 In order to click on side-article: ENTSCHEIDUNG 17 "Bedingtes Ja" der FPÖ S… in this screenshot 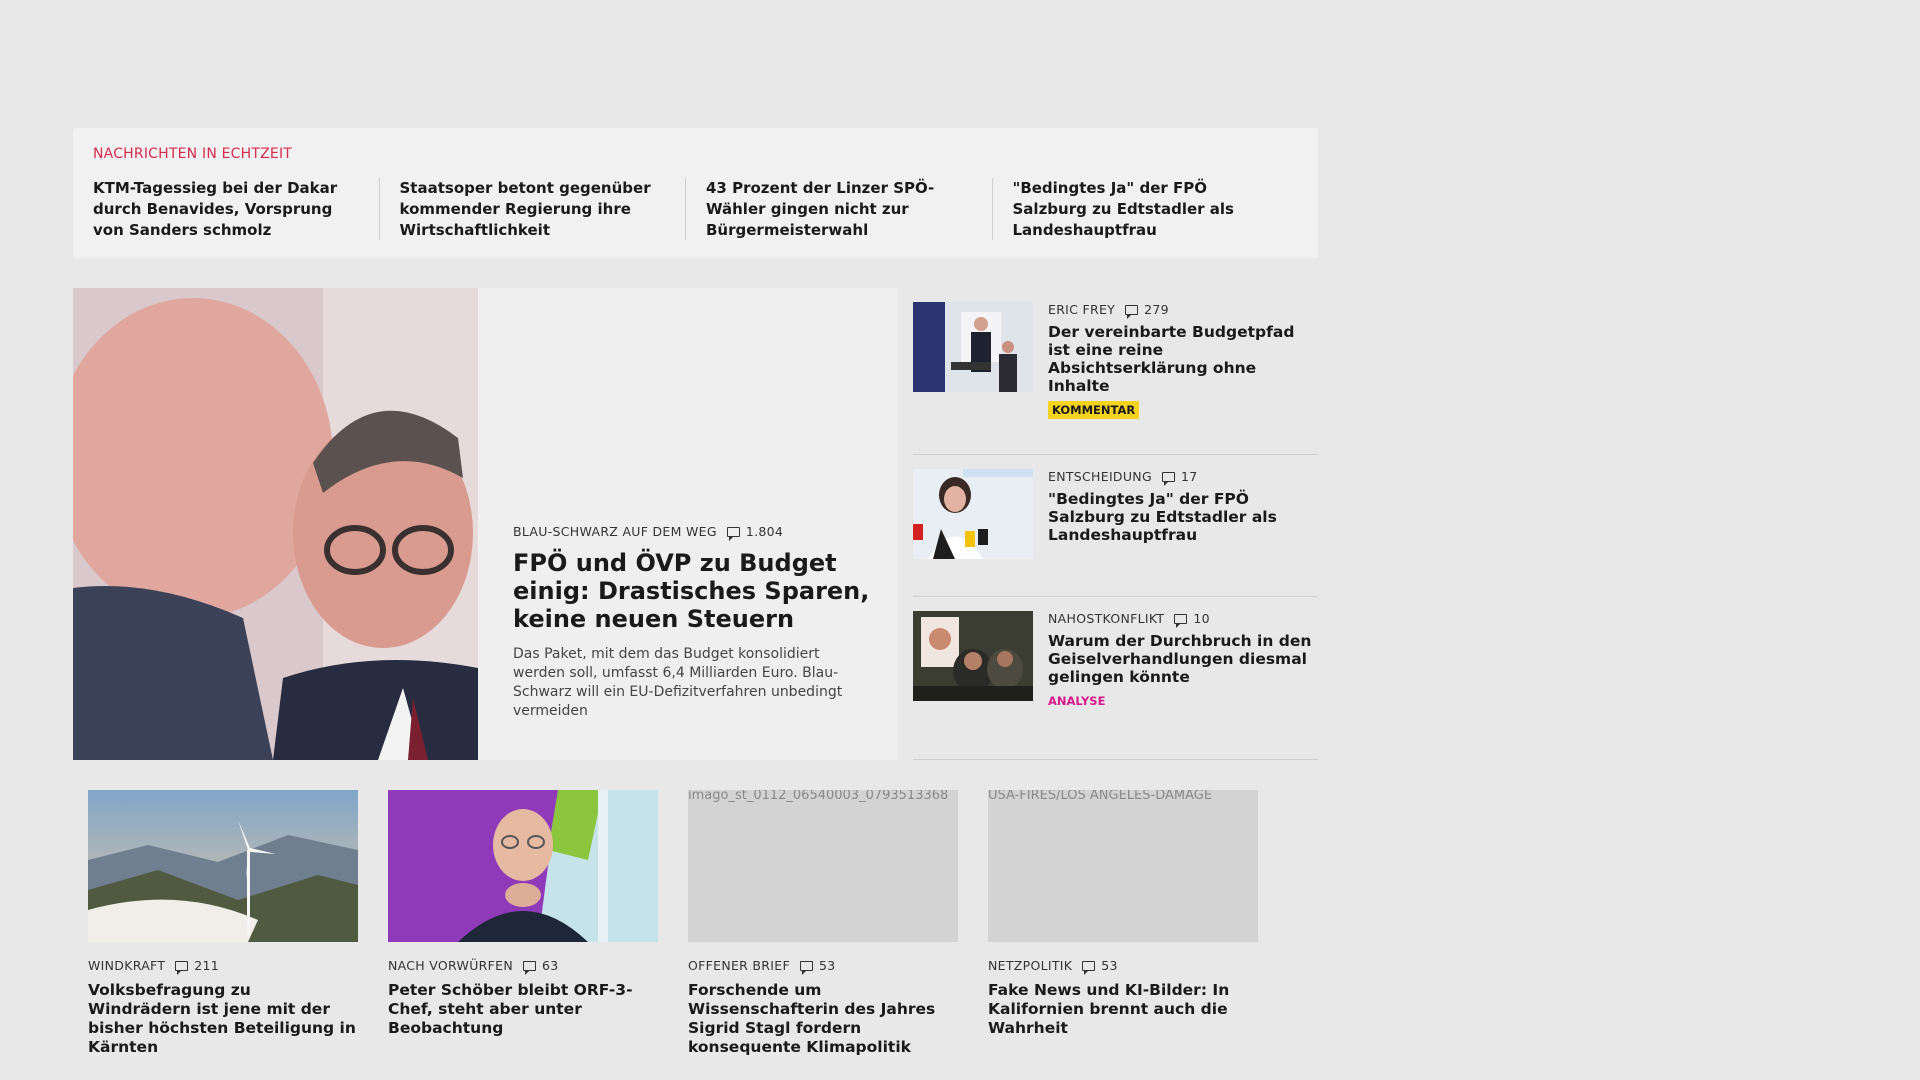, I will do `click(1115, 526)`.